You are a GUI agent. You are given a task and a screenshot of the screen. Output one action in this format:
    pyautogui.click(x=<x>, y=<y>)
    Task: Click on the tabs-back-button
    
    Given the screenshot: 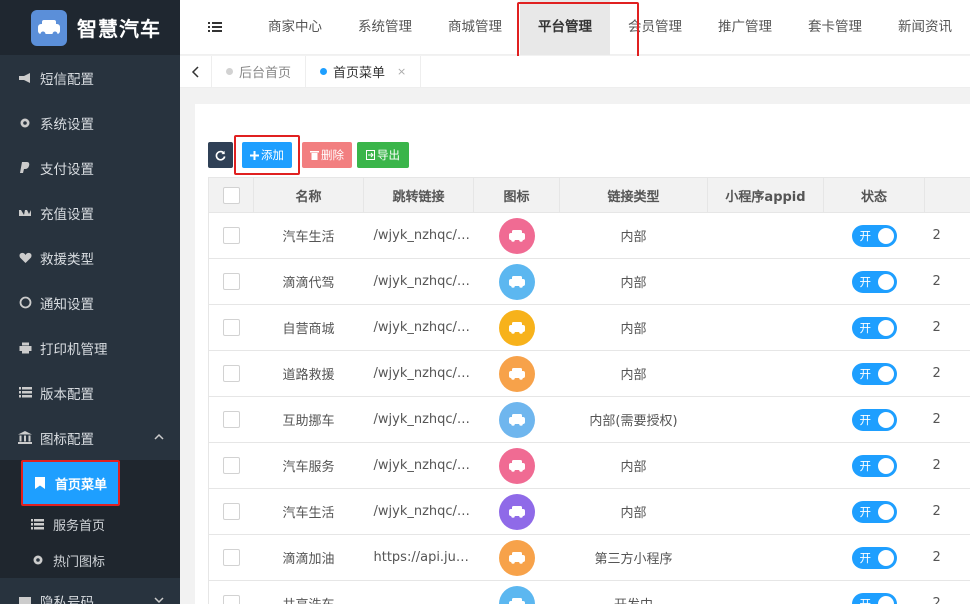 What is the action you would take?
    pyautogui.click(x=196, y=71)
    